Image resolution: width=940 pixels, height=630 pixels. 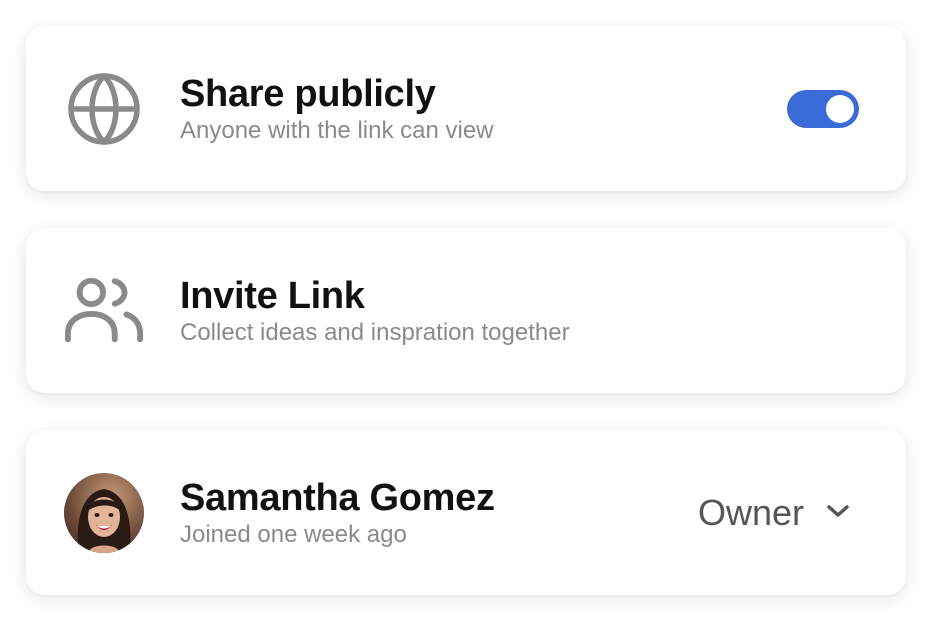 What do you see at coordinates (337, 498) in the screenshot?
I see `member-name: Samantha Gomez` at bounding box center [337, 498].